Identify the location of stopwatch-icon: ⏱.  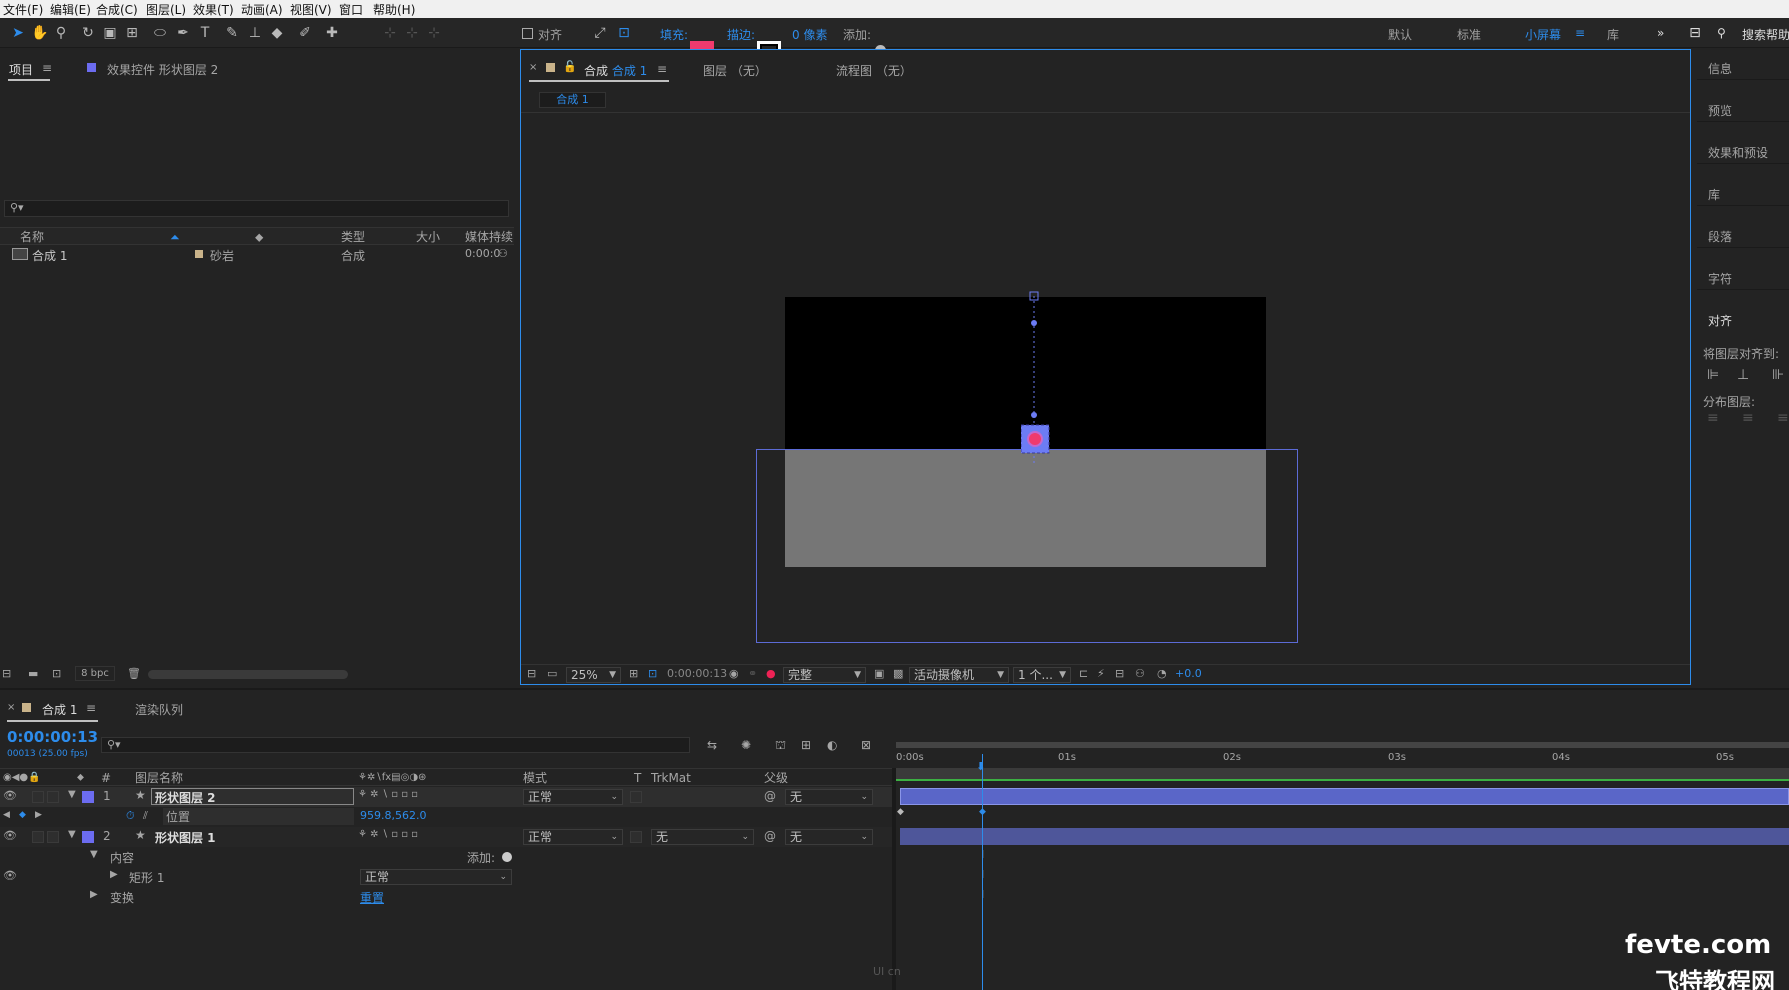
(130, 816).